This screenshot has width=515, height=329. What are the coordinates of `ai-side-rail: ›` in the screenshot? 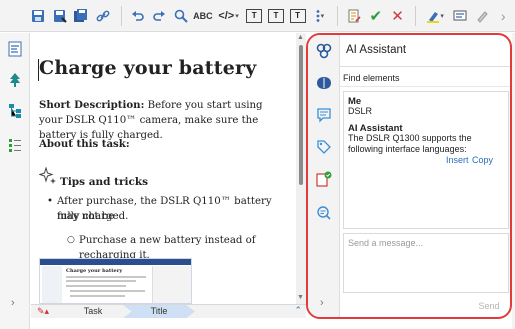 It's located at (324, 176).